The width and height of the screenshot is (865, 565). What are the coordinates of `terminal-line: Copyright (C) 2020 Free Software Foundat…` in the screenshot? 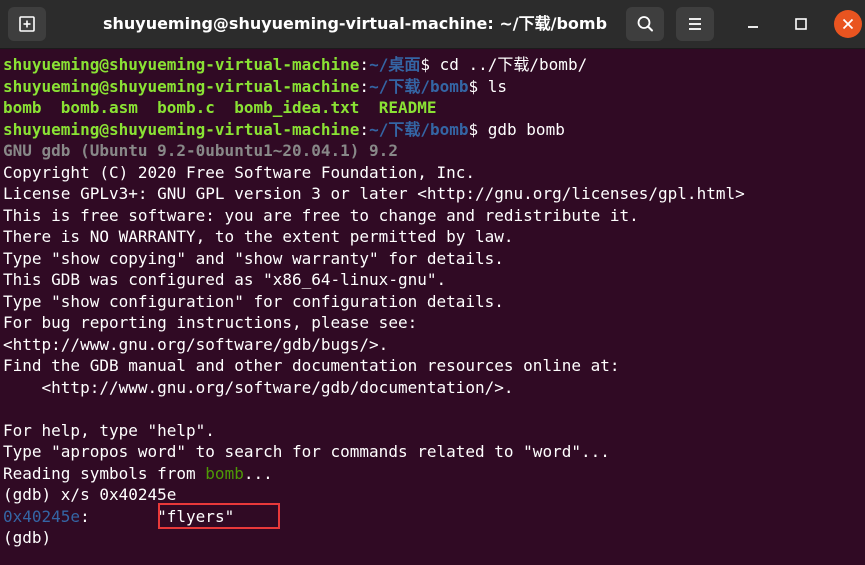 It's located at (239, 172).